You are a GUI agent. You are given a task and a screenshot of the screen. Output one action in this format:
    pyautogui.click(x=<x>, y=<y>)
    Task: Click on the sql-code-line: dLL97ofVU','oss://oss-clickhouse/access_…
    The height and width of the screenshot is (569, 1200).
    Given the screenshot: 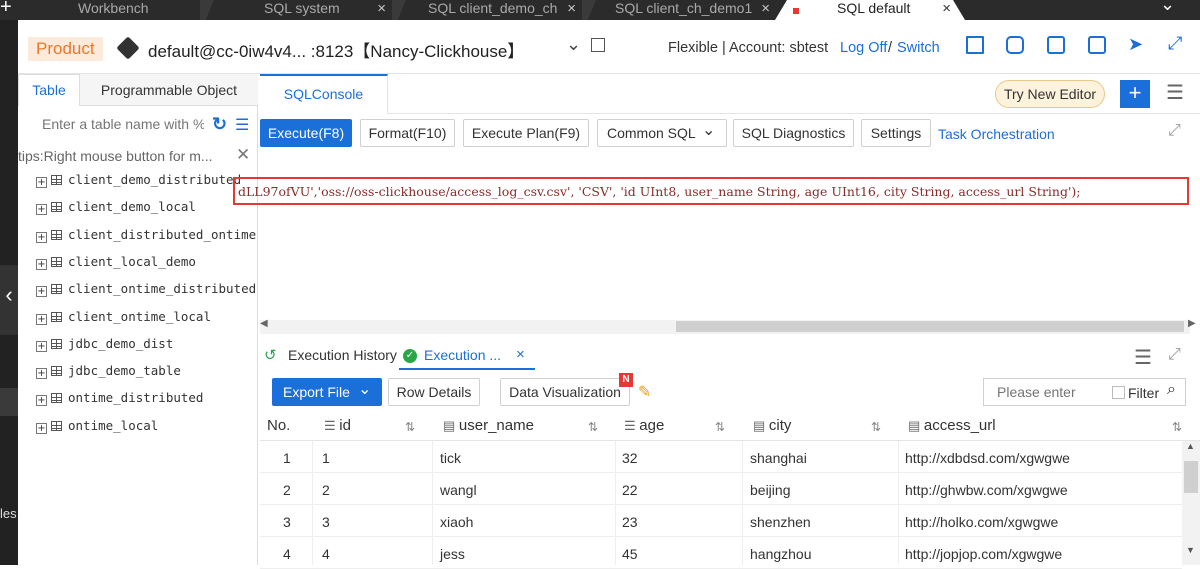 What is the action you would take?
    pyautogui.click(x=713, y=191)
    